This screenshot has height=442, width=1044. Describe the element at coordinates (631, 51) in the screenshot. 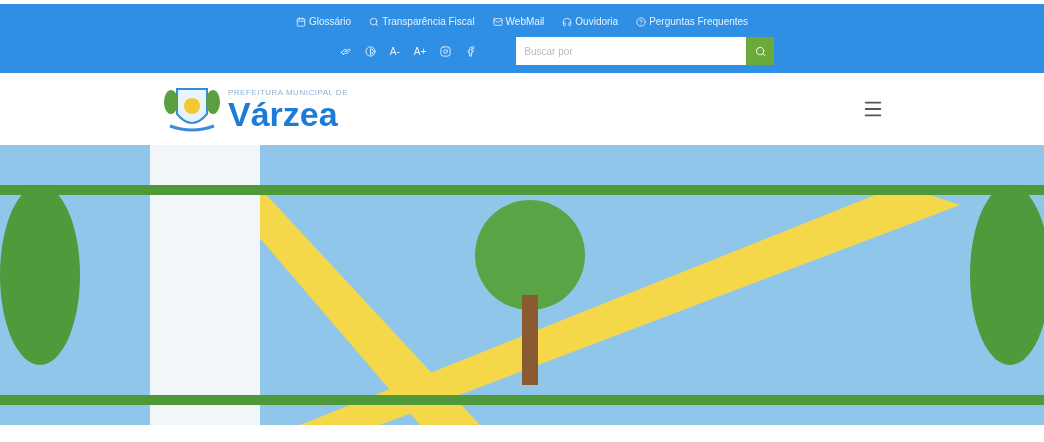

I see `search-field: Buscar por` at that location.